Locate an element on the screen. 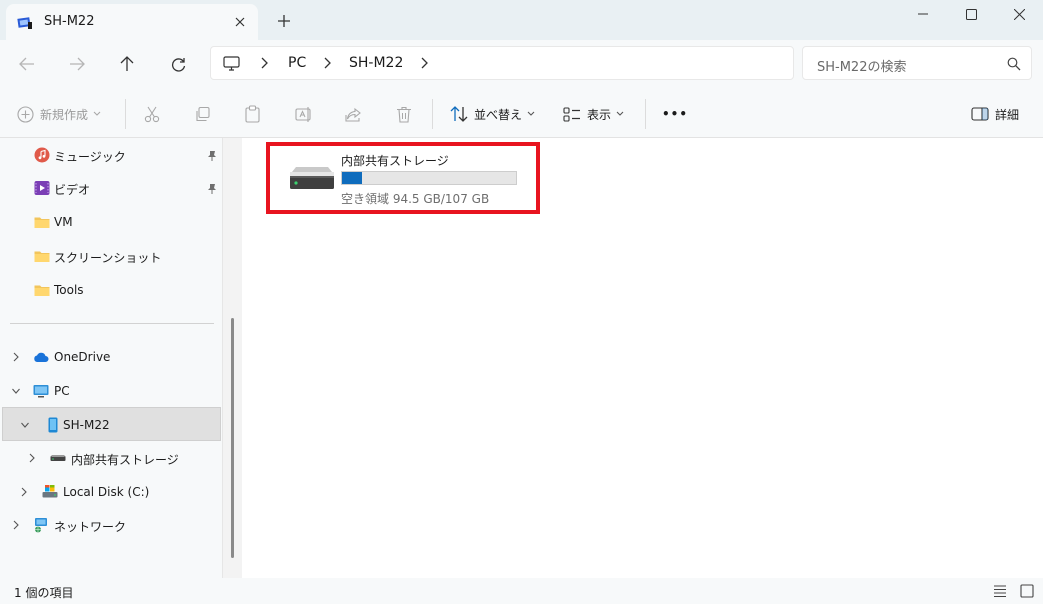 Image resolution: width=1043 pixels, height=604 pixels. sidebar-item-network: ネットワーク is located at coordinates (111, 525).